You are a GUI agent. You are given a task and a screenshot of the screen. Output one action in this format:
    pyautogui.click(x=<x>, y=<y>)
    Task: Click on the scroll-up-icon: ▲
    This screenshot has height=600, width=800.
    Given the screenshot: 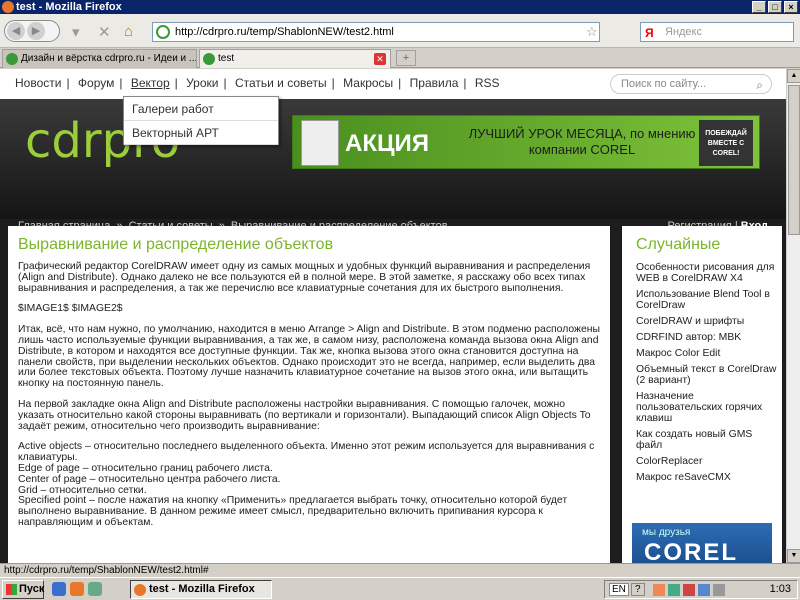 What is the action you would take?
    pyautogui.click(x=793, y=76)
    